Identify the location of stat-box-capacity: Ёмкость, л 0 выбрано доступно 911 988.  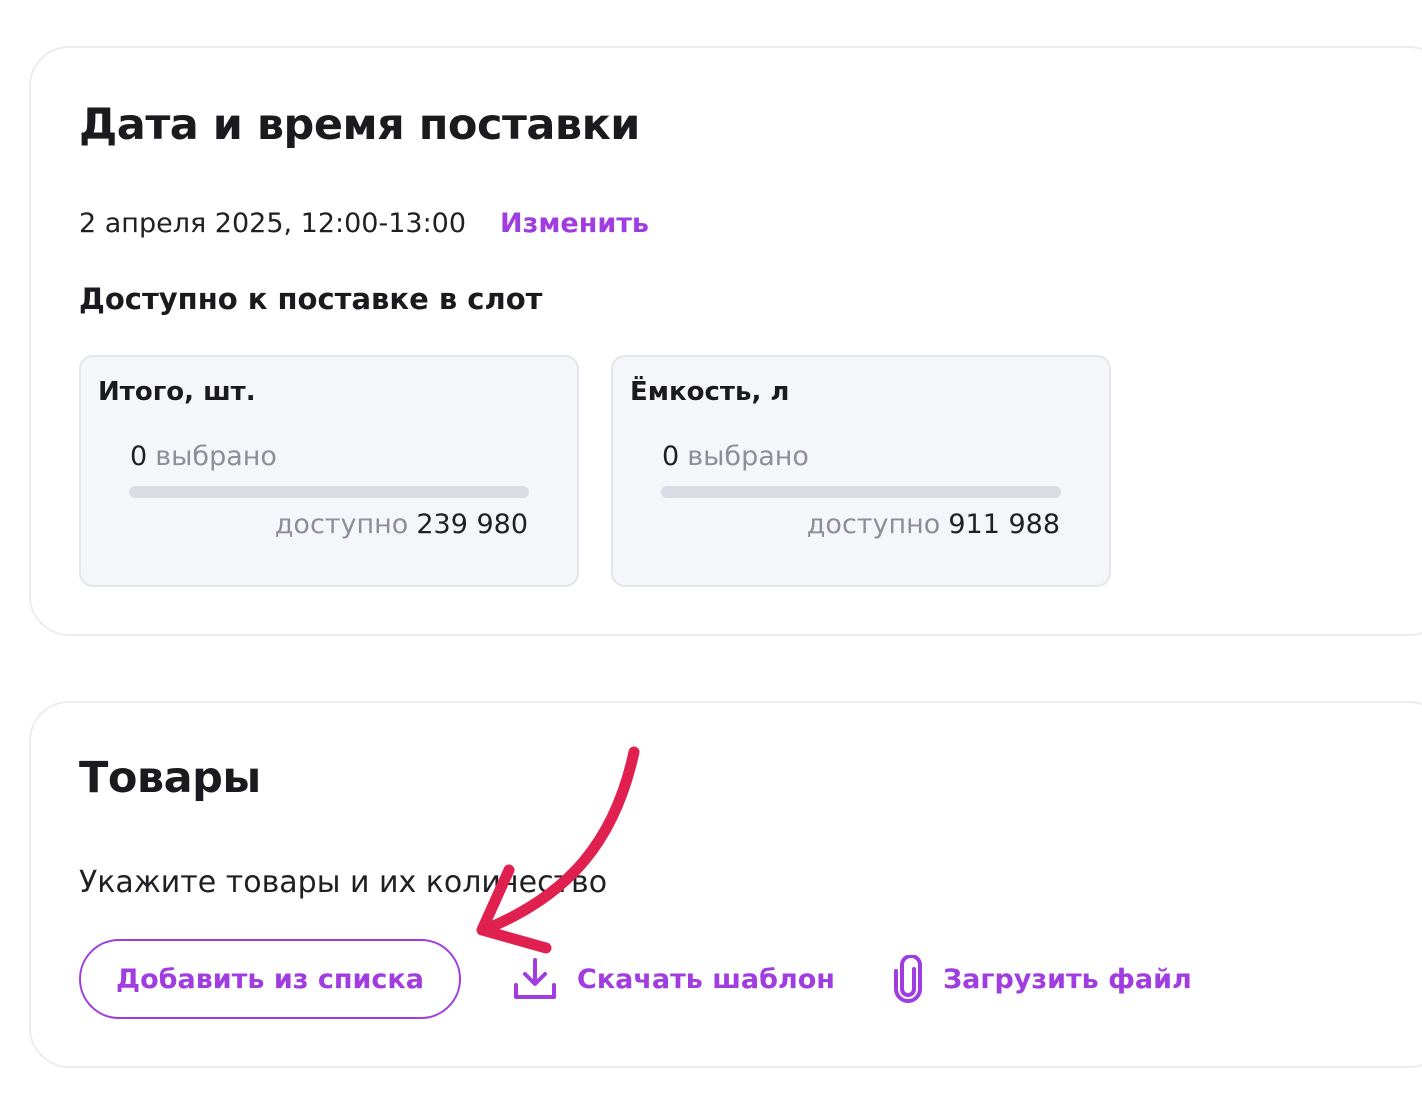
(861, 471).